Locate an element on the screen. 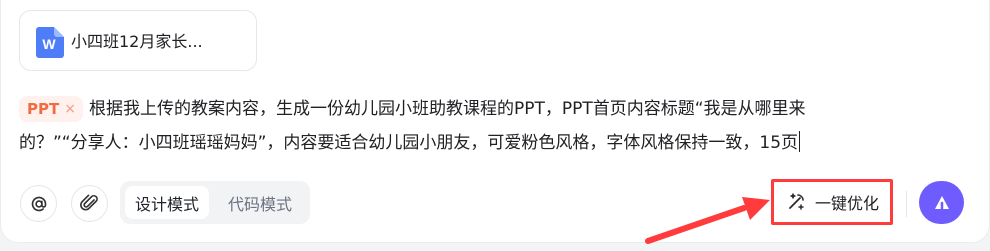  mode-code-tab: 代码模式 is located at coordinates (260, 202).